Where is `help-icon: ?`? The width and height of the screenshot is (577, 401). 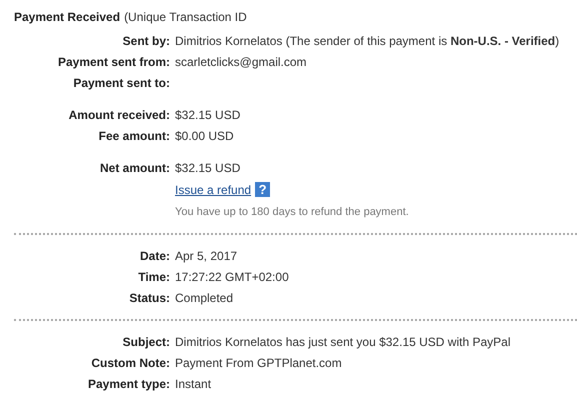 help-icon: ? is located at coordinates (262, 189).